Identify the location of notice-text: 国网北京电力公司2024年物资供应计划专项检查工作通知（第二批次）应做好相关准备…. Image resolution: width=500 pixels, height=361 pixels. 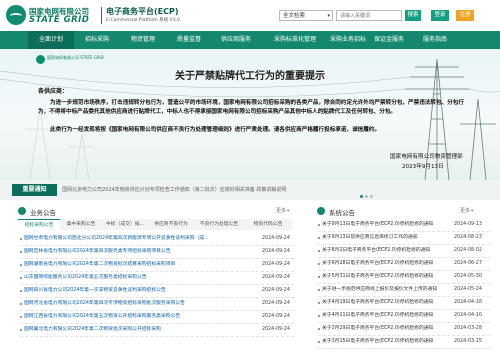
(174, 189).